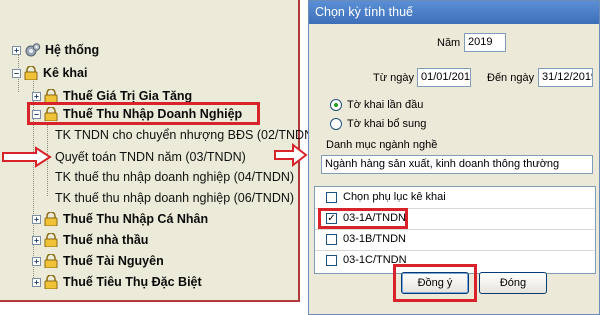 The width and height of the screenshot is (600, 315). What do you see at coordinates (387, 124) in the screenshot?
I see `radio-supplement-label: Tờ khai bổ sung` at bounding box center [387, 124].